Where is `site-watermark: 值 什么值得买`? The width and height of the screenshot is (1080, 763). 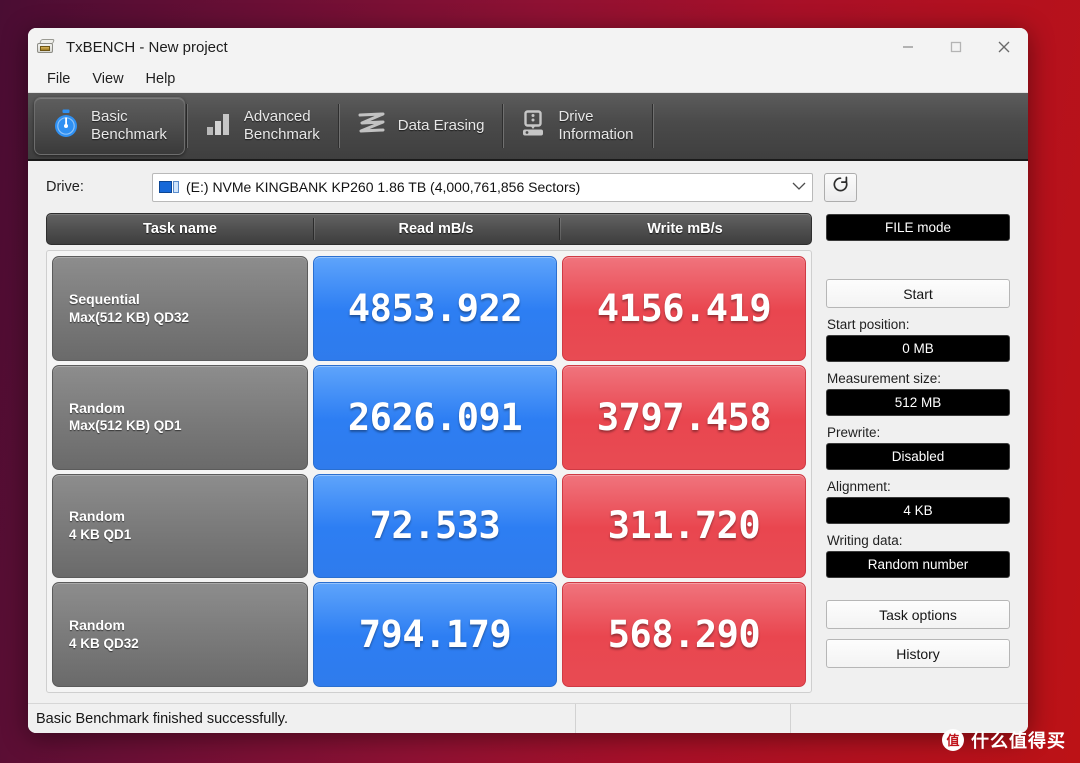 site-watermark: 值 什么值得买 is located at coordinates (1004, 740).